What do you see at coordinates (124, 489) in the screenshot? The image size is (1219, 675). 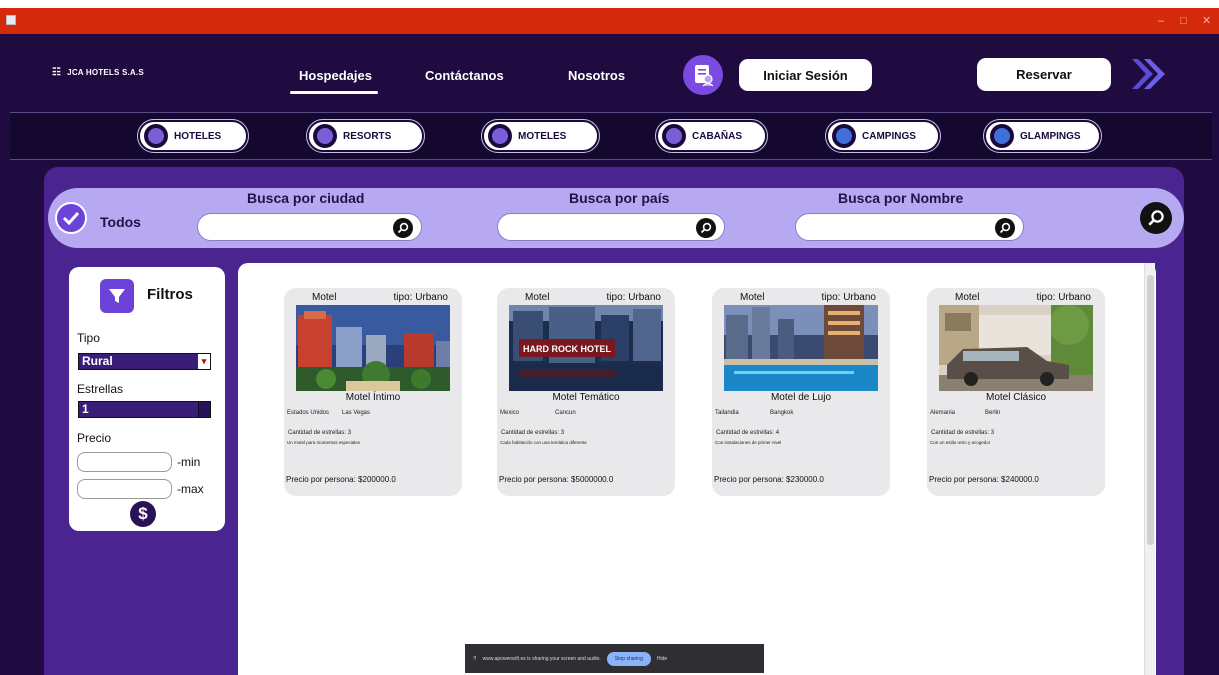 I see `max-price-input` at bounding box center [124, 489].